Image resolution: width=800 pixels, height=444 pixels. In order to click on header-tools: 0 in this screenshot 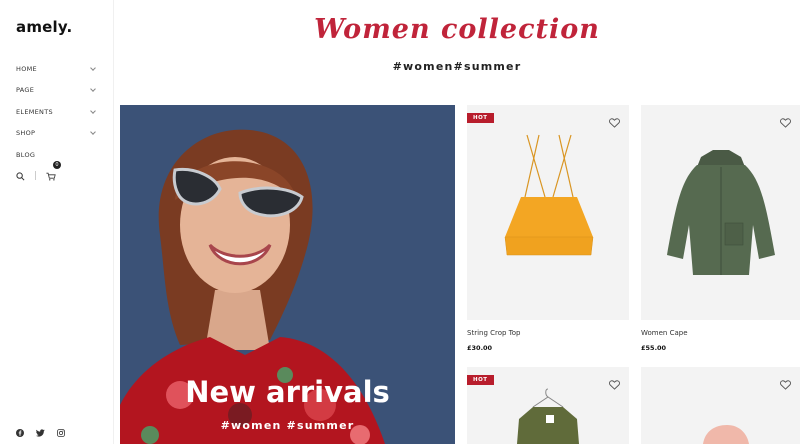, I will do `click(38, 173)`.